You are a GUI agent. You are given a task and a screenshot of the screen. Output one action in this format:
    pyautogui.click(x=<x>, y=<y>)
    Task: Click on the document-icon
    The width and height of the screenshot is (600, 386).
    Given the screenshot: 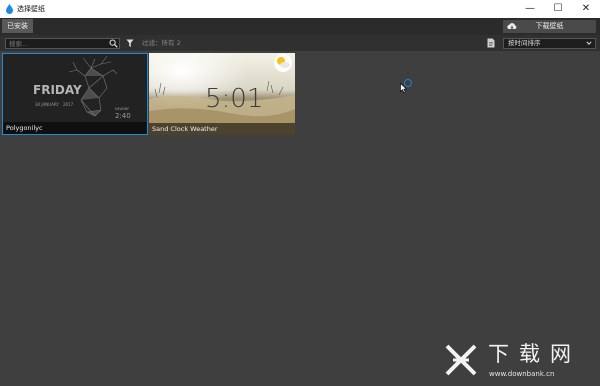 What is the action you would take?
    pyautogui.click(x=491, y=43)
    